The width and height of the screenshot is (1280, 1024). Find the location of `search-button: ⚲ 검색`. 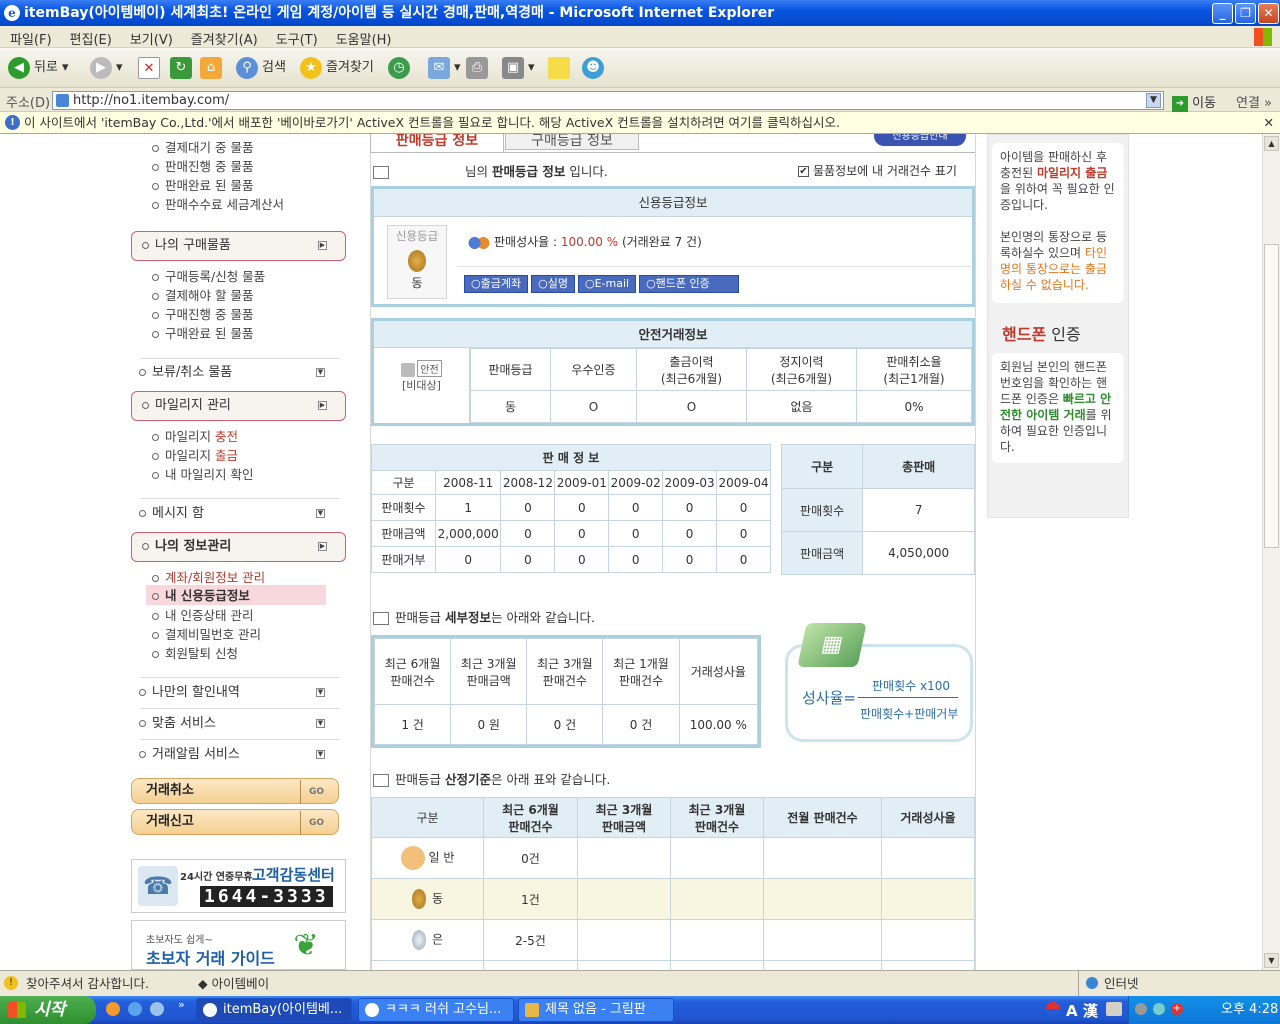

search-button: ⚲ 검색 is located at coordinates (261, 68).